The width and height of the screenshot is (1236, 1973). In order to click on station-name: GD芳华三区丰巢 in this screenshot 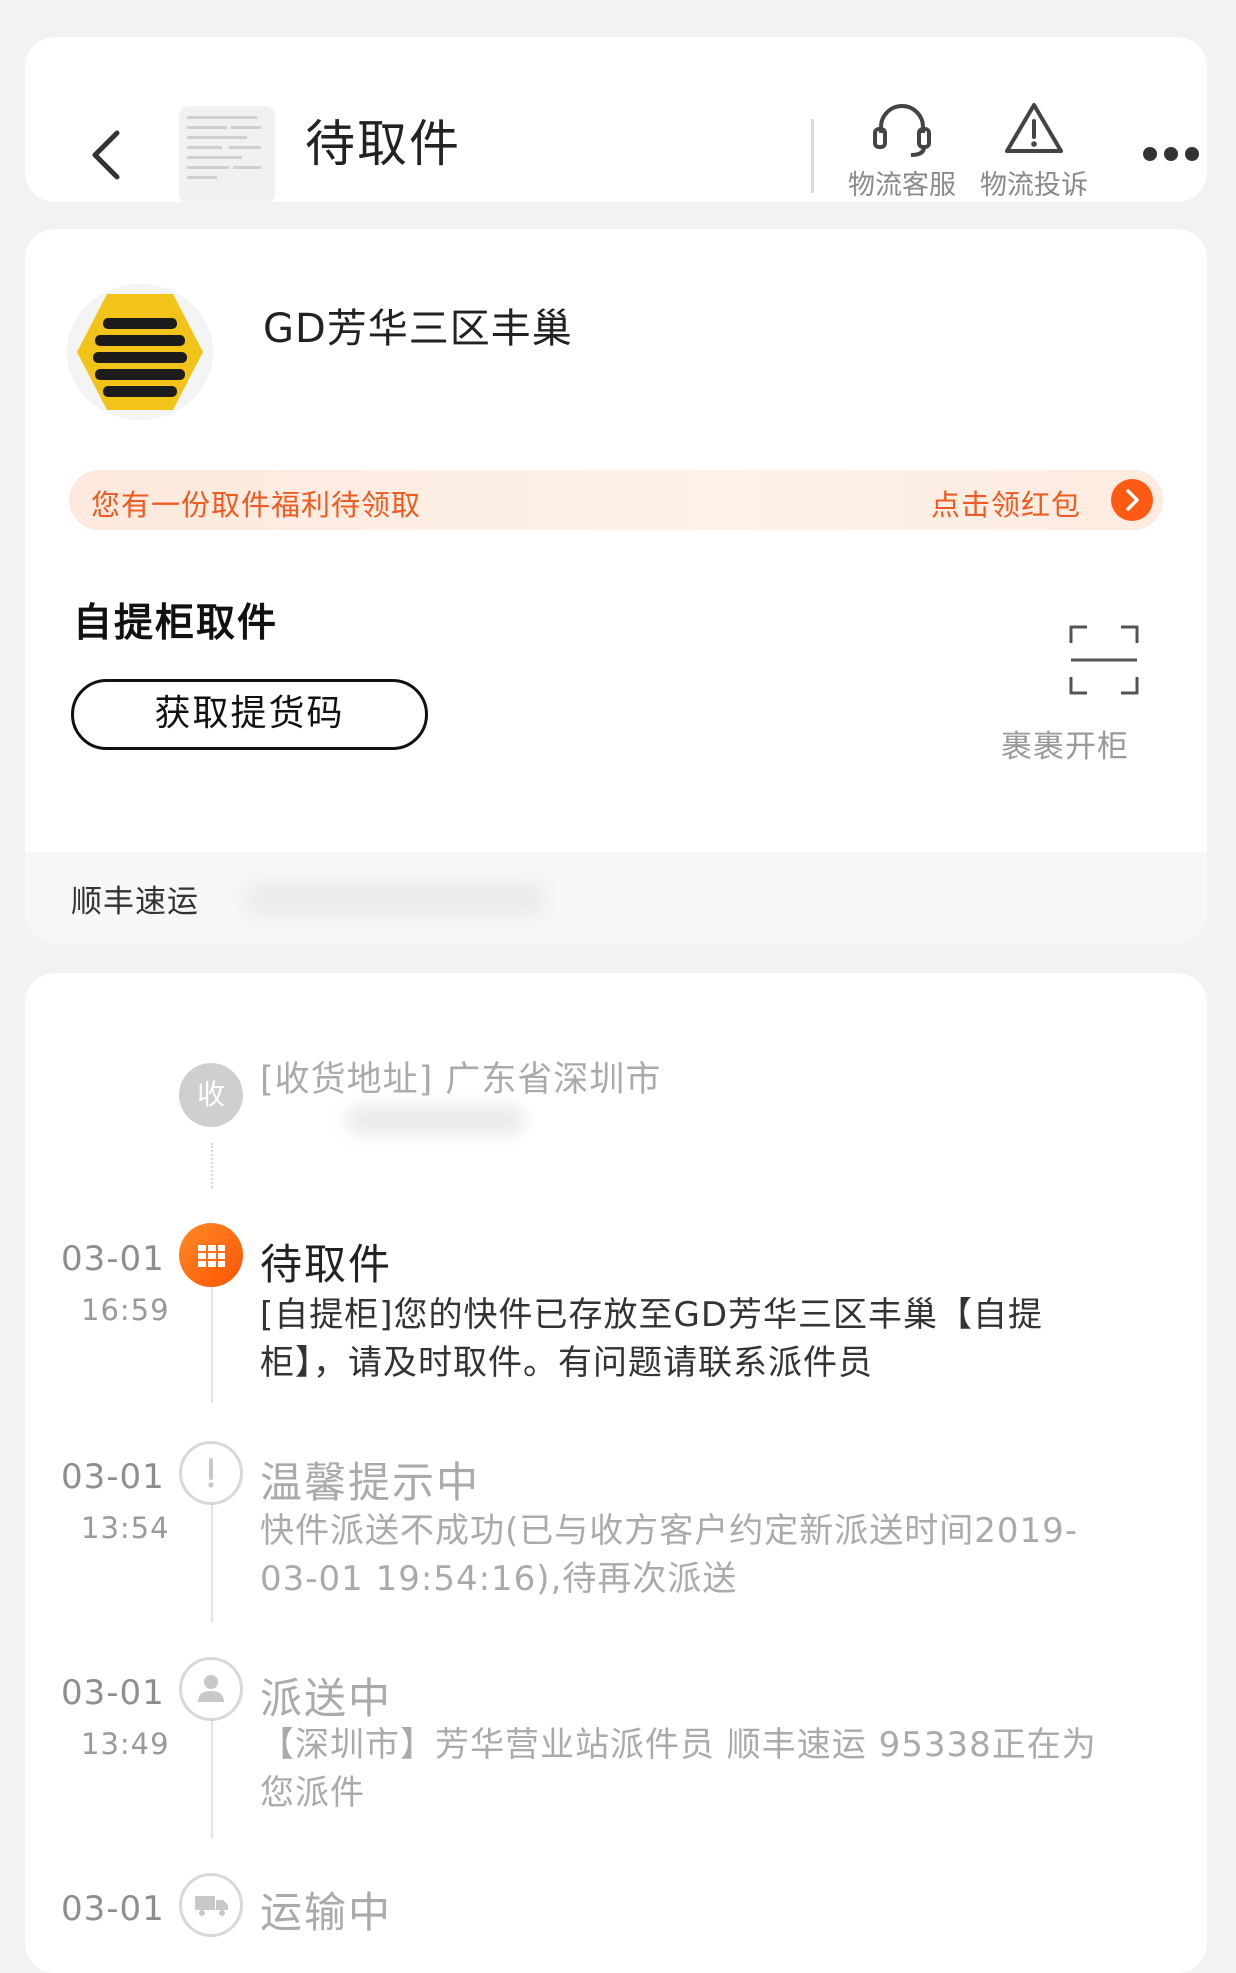, I will do `click(418, 329)`.